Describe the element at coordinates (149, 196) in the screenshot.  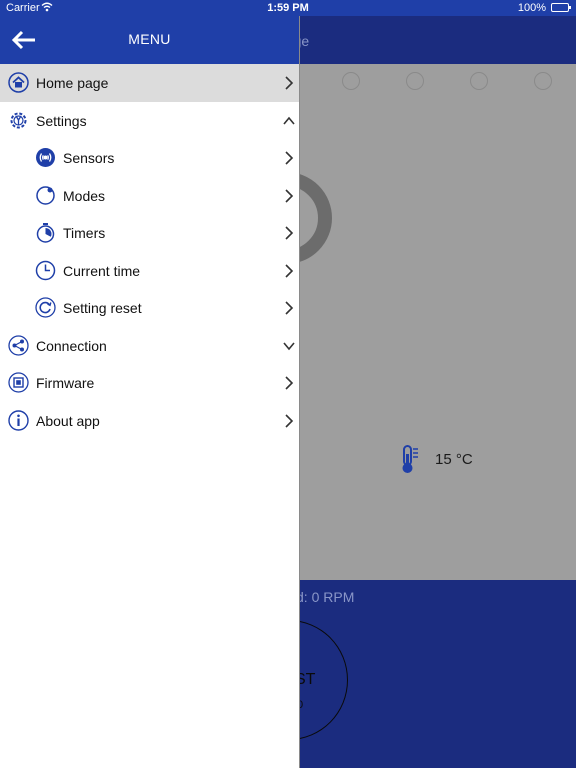
I see `menu-item-modes: Modes` at that location.